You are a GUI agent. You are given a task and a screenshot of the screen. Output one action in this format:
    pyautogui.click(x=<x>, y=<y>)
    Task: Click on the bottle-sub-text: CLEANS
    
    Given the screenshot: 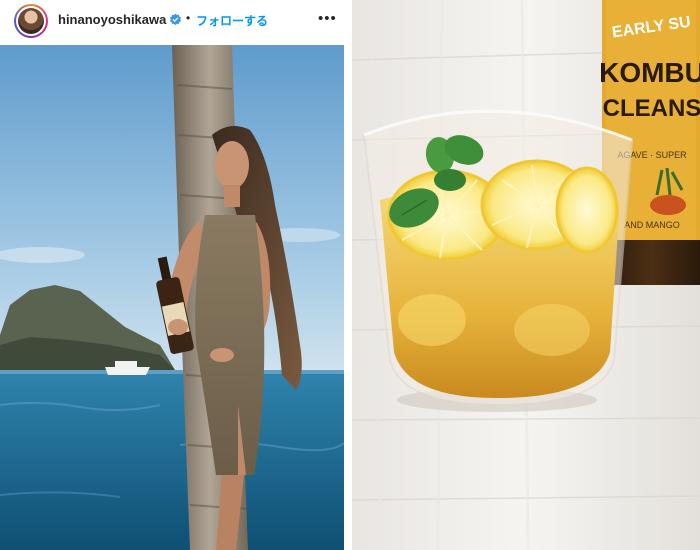 What is the action you would take?
    pyautogui.click(x=651, y=108)
    